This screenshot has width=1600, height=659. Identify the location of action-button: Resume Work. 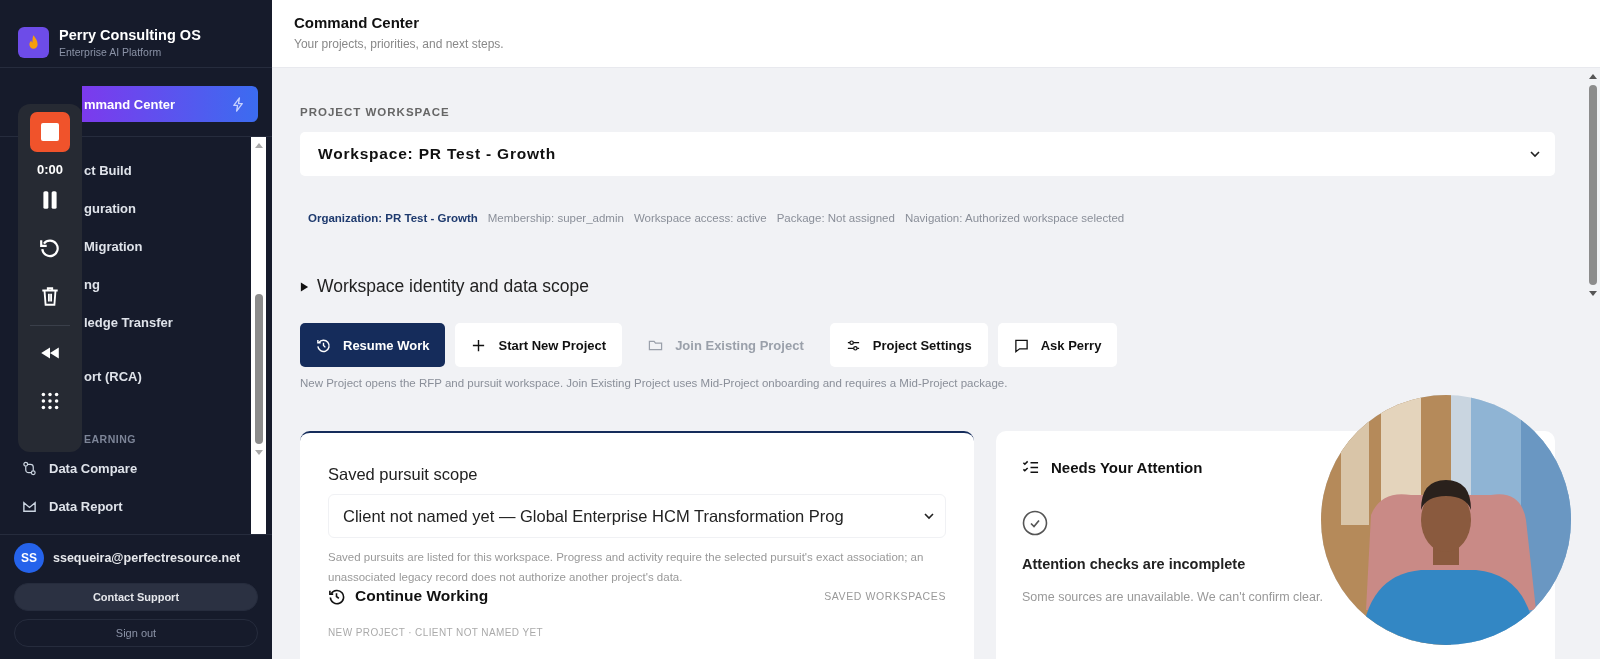
(373, 345).